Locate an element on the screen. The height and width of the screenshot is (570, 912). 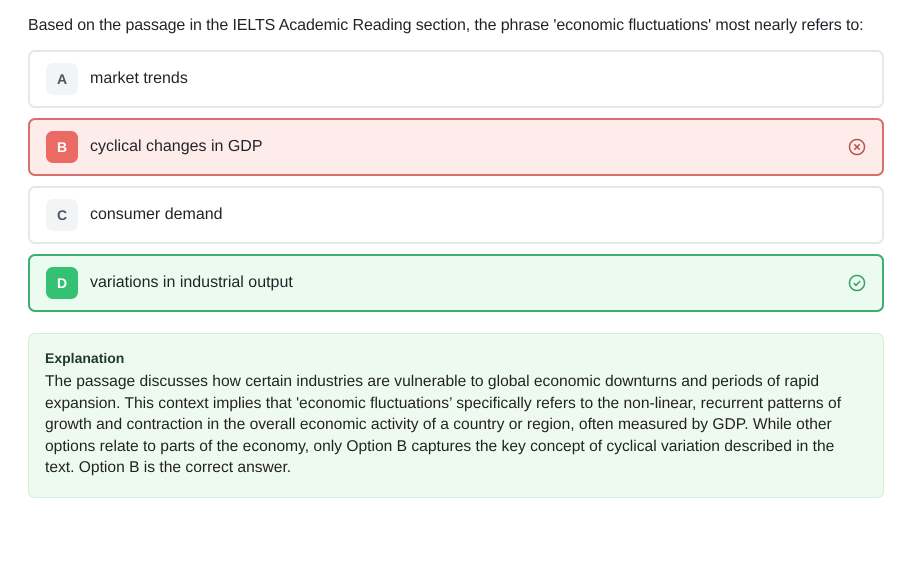
option-text: variations in industrial output is located at coordinates (192, 283).